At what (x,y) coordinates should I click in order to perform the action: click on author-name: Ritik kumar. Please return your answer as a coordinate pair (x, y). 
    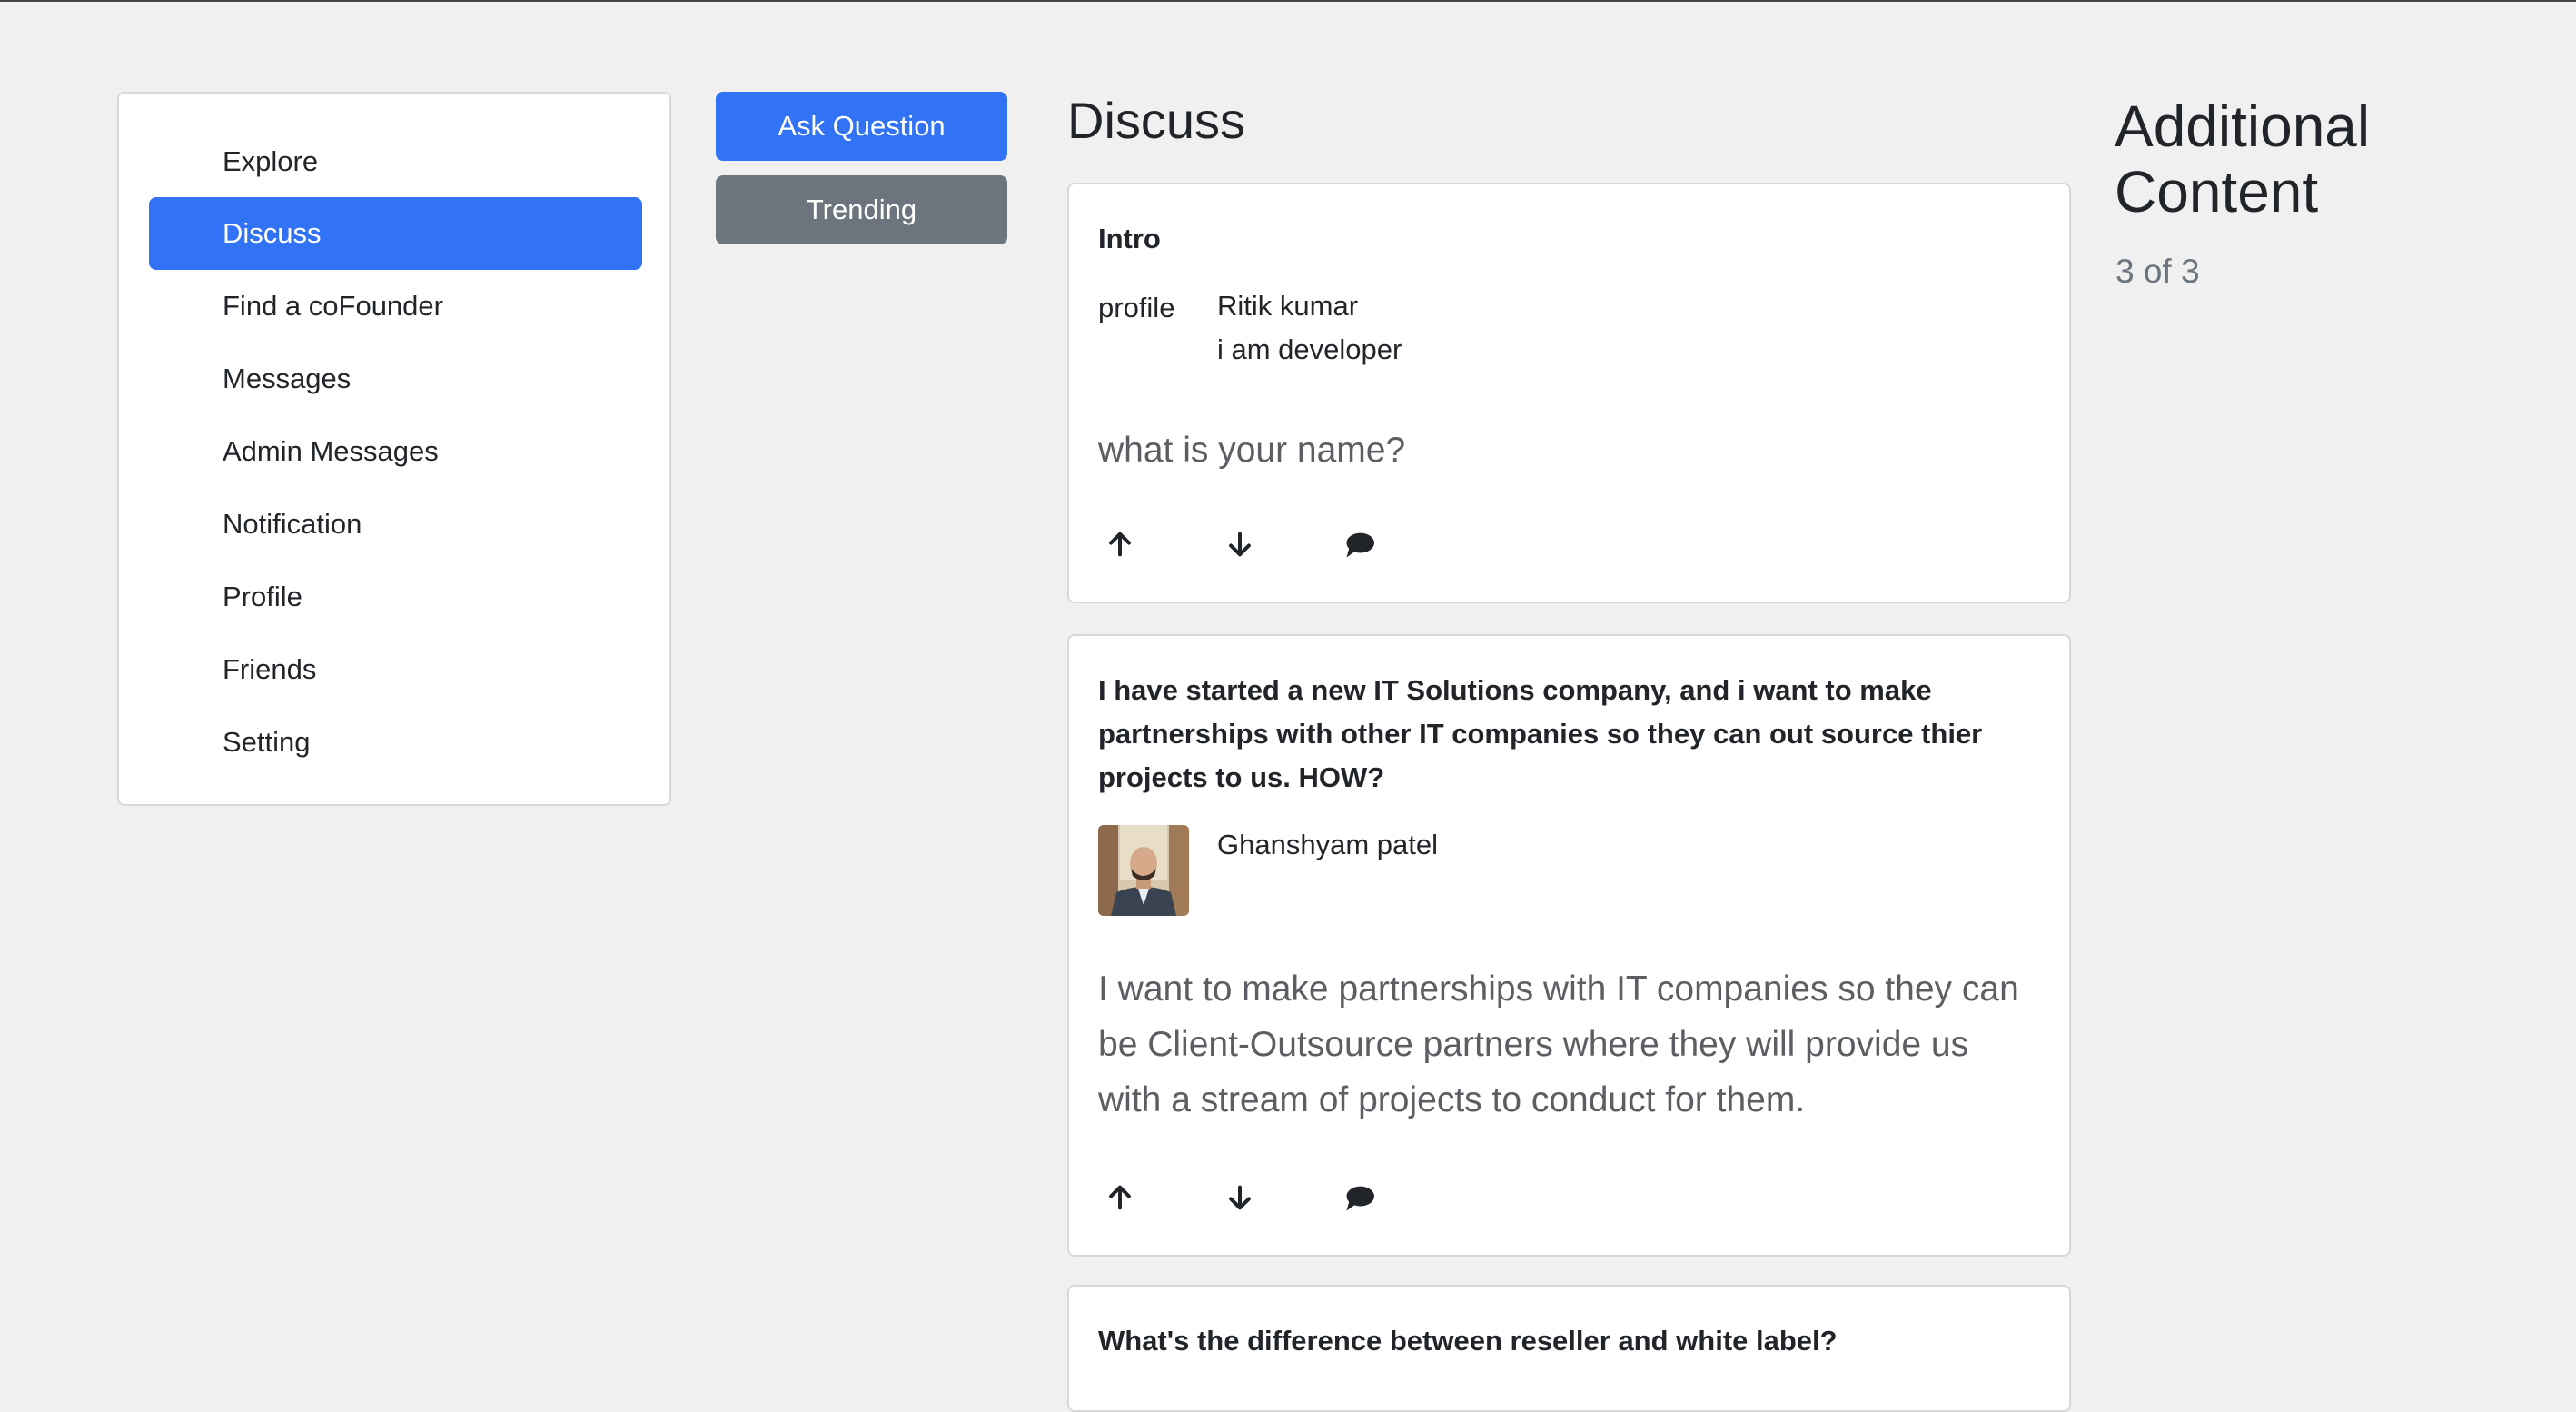
    Looking at the image, I should click on (1287, 306).